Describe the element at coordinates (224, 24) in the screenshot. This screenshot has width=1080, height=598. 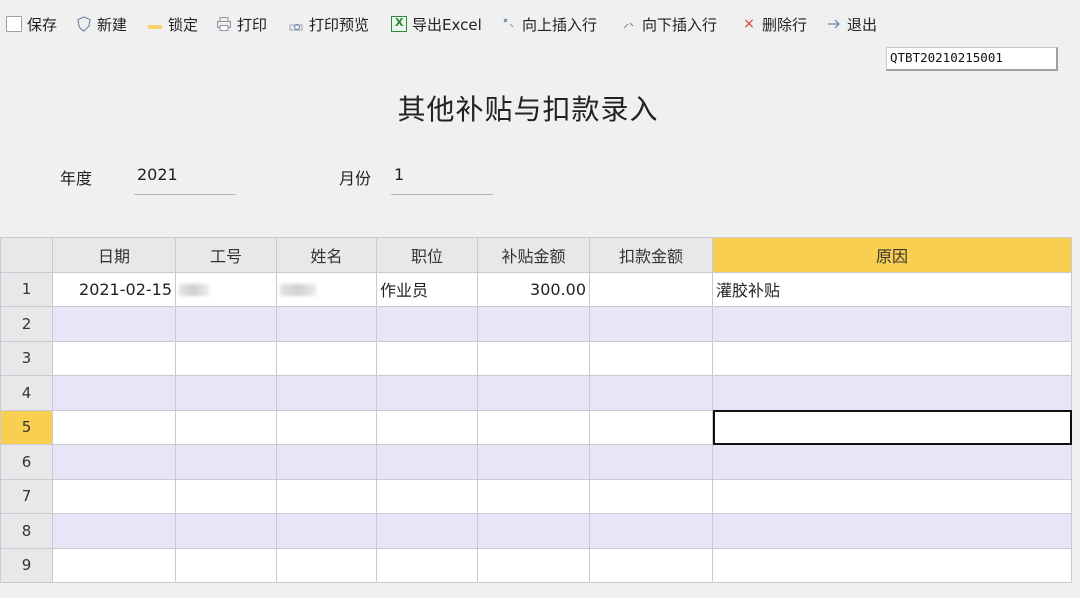
I see `print-icon` at that location.